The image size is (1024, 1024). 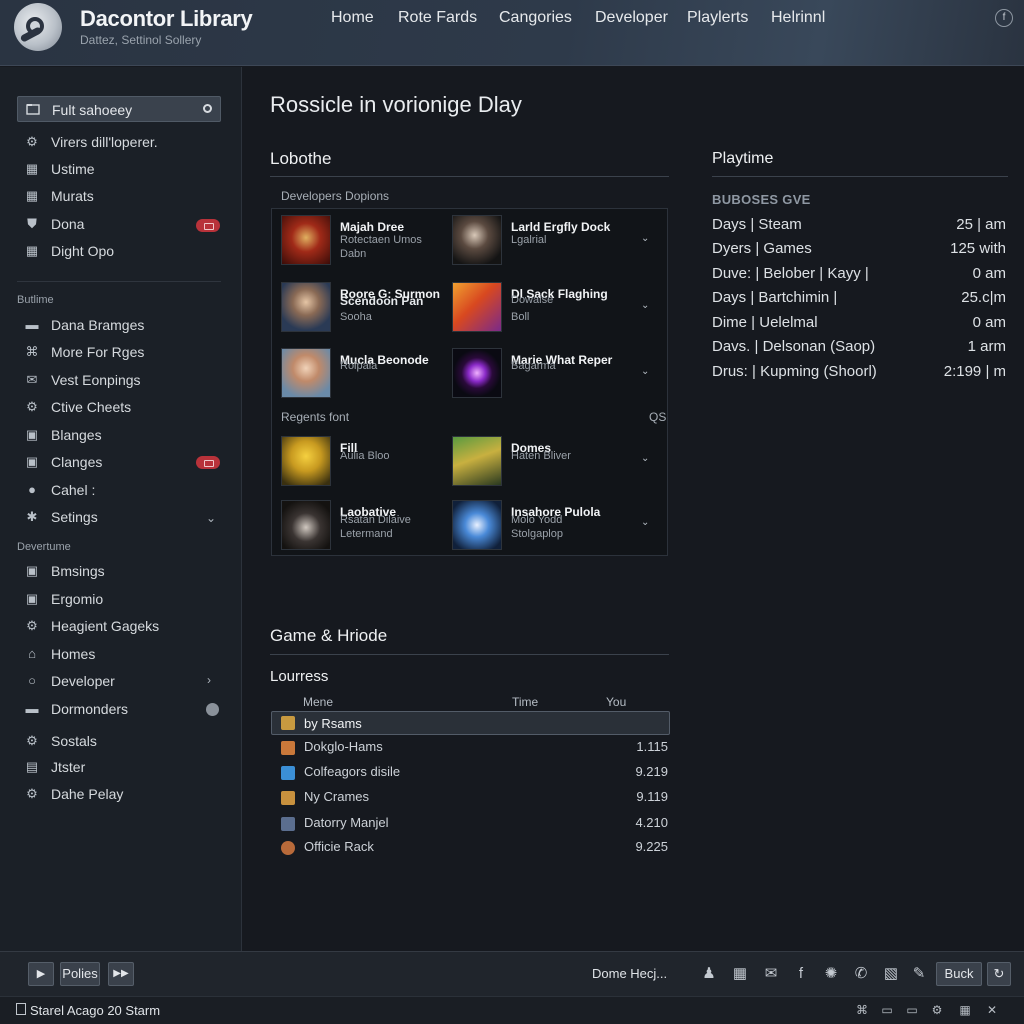 I want to click on sidebar-item-settings: ✱ Setings, so click(x=61, y=517).